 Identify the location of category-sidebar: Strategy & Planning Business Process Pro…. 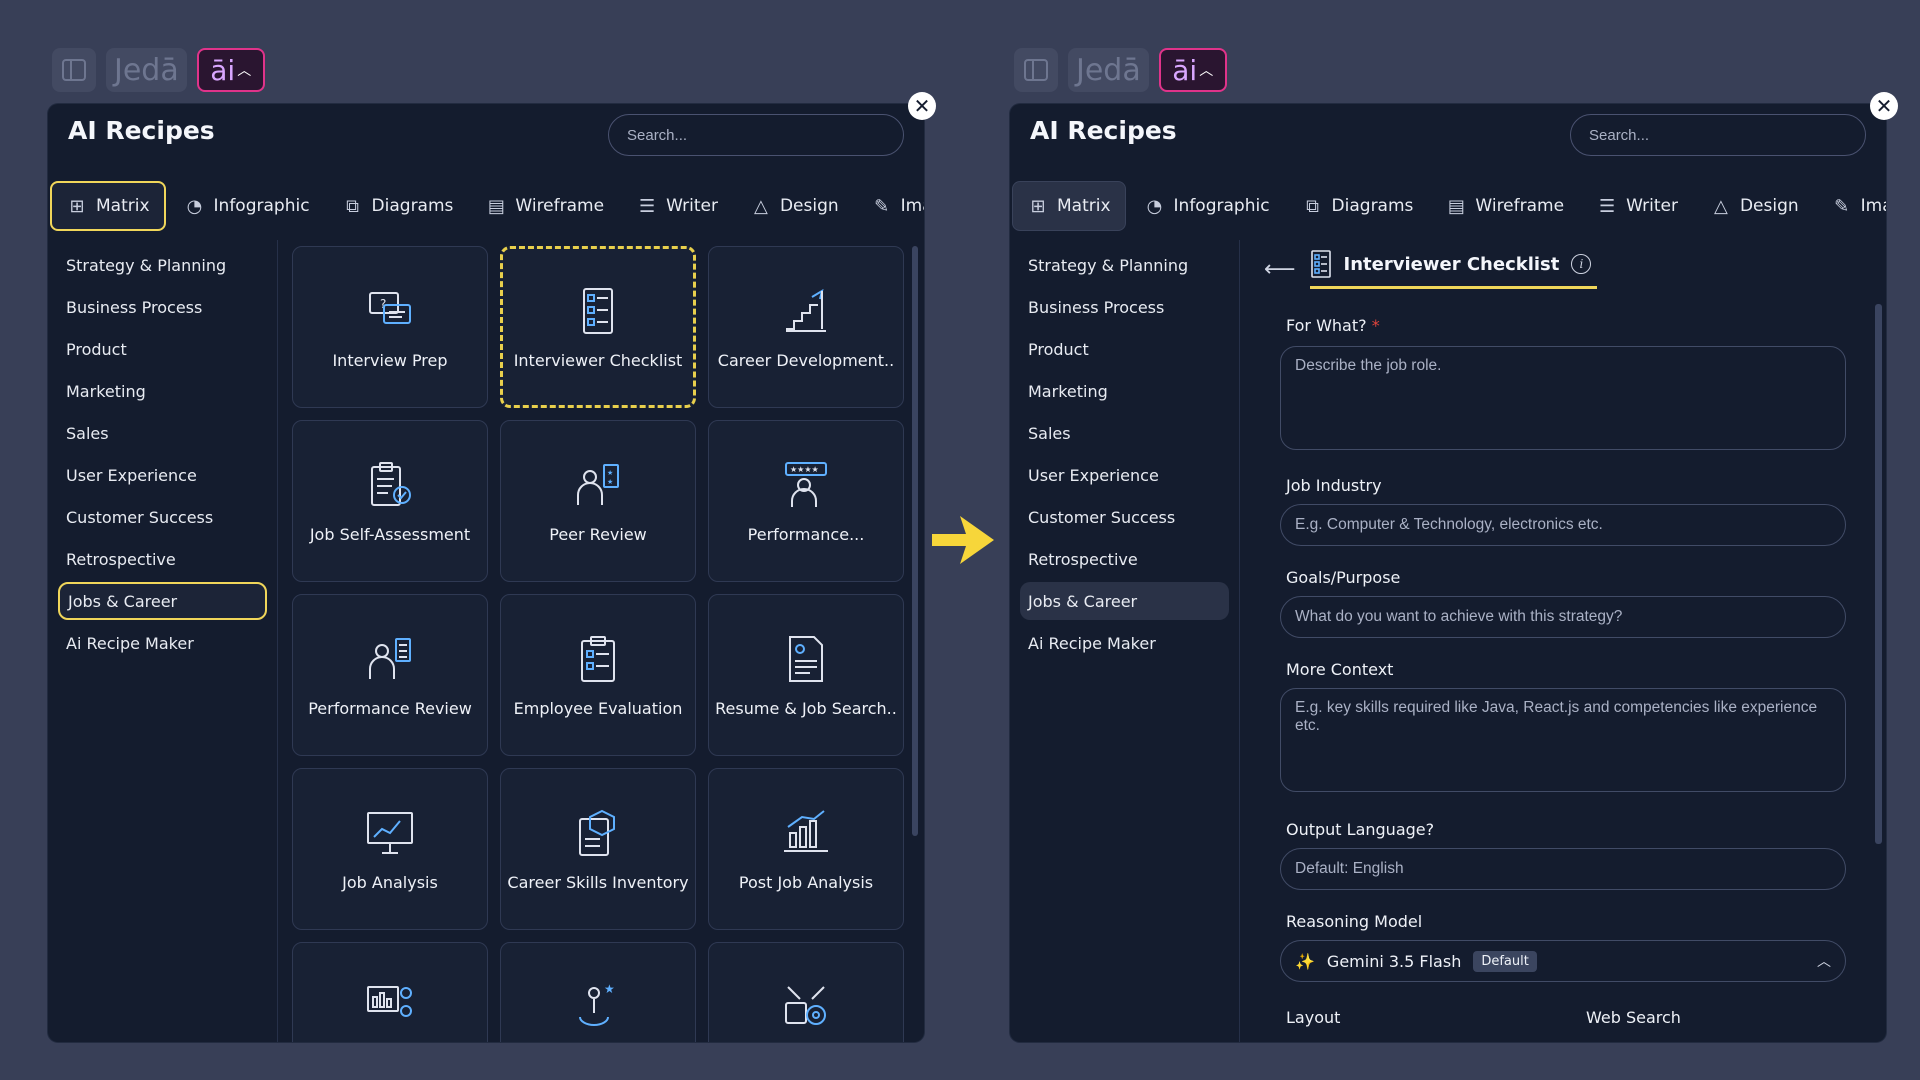
(1125, 641).